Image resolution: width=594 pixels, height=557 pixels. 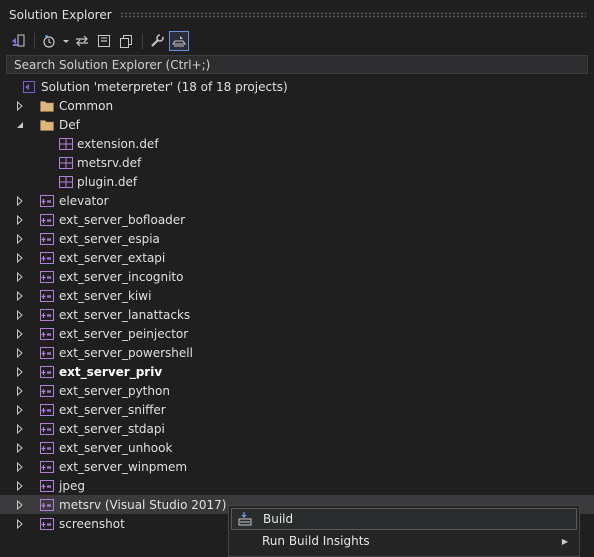 What do you see at coordinates (297, 64) in the screenshot?
I see `search-input: Search Solution Explorer (Ctrl+;)` at bounding box center [297, 64].